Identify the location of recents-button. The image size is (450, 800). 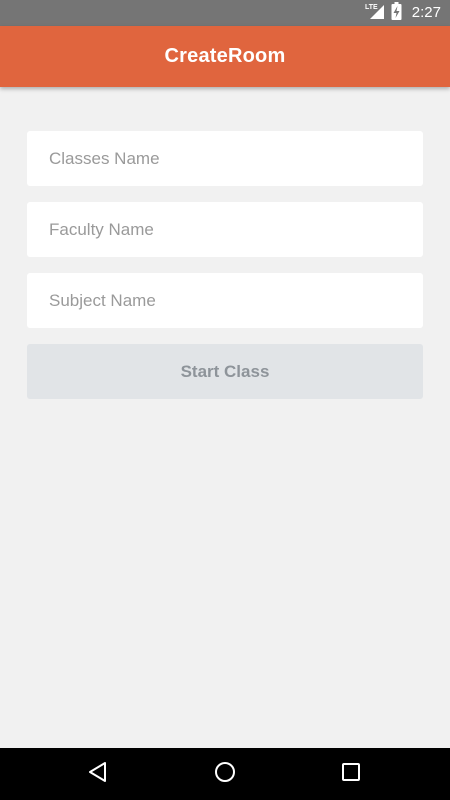
(351, 774).